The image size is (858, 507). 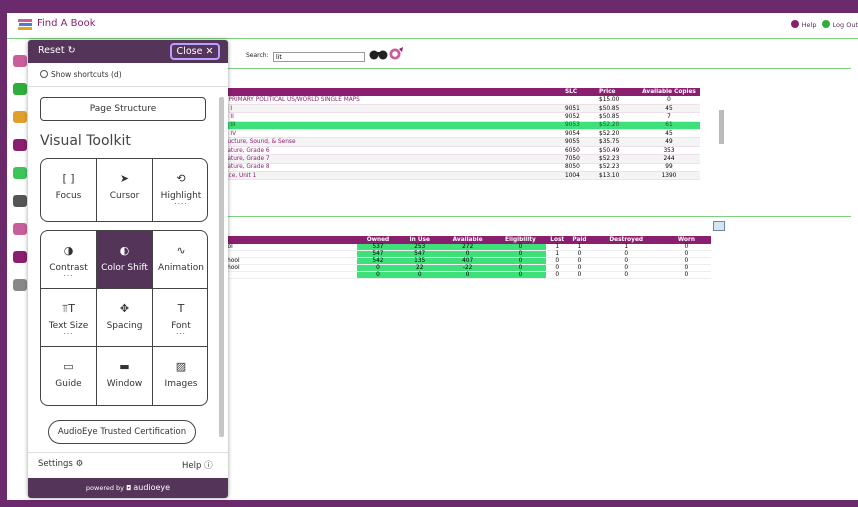 What do you see at coordinates (122, 432) in the screenshot?
I see `trusted-certification-button: AudioEye Trusted Certification` at bounding box center [122, 432].